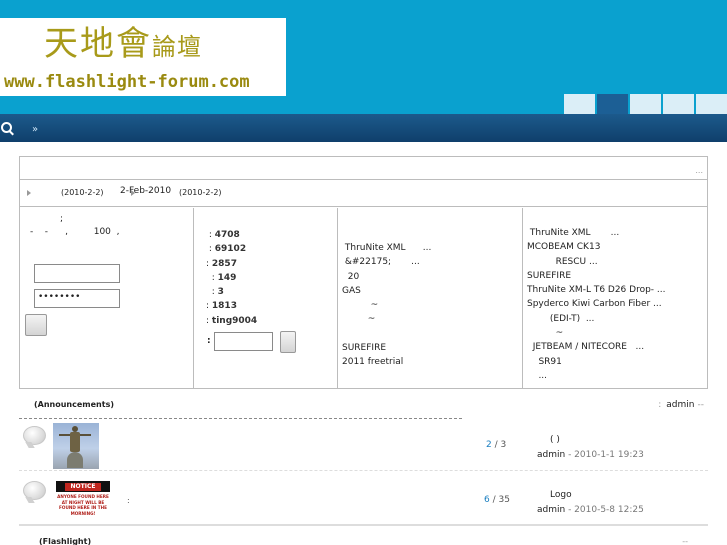 This screenshot has height=545, width=727. Describe the element at coordinates (221, 263) in the screenshot. I see `stat-row: : 2857` at that location.